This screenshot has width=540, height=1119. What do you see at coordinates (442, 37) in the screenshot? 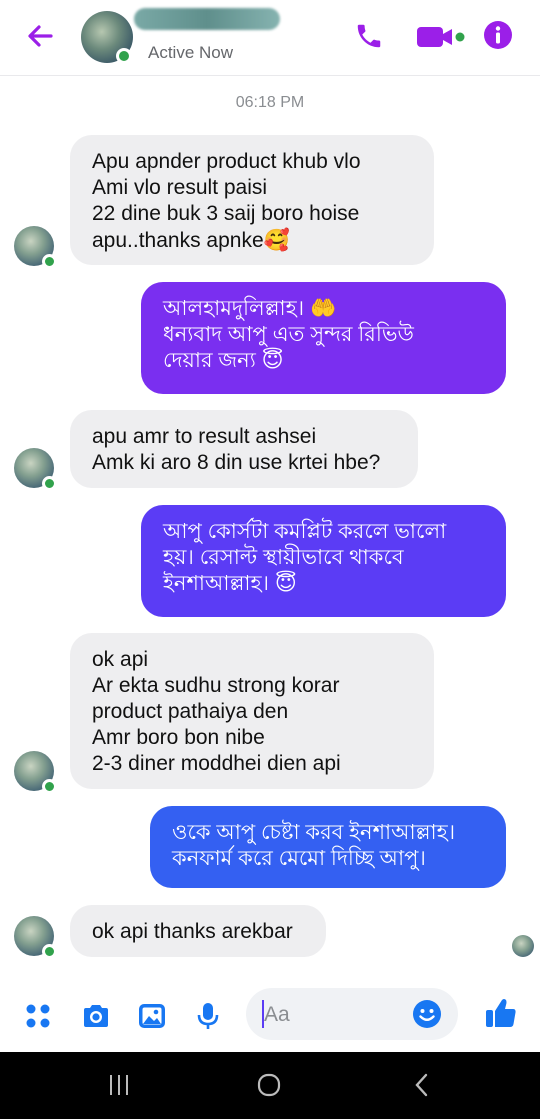
I see `video-call-icon` at bounding box center [442, 37].